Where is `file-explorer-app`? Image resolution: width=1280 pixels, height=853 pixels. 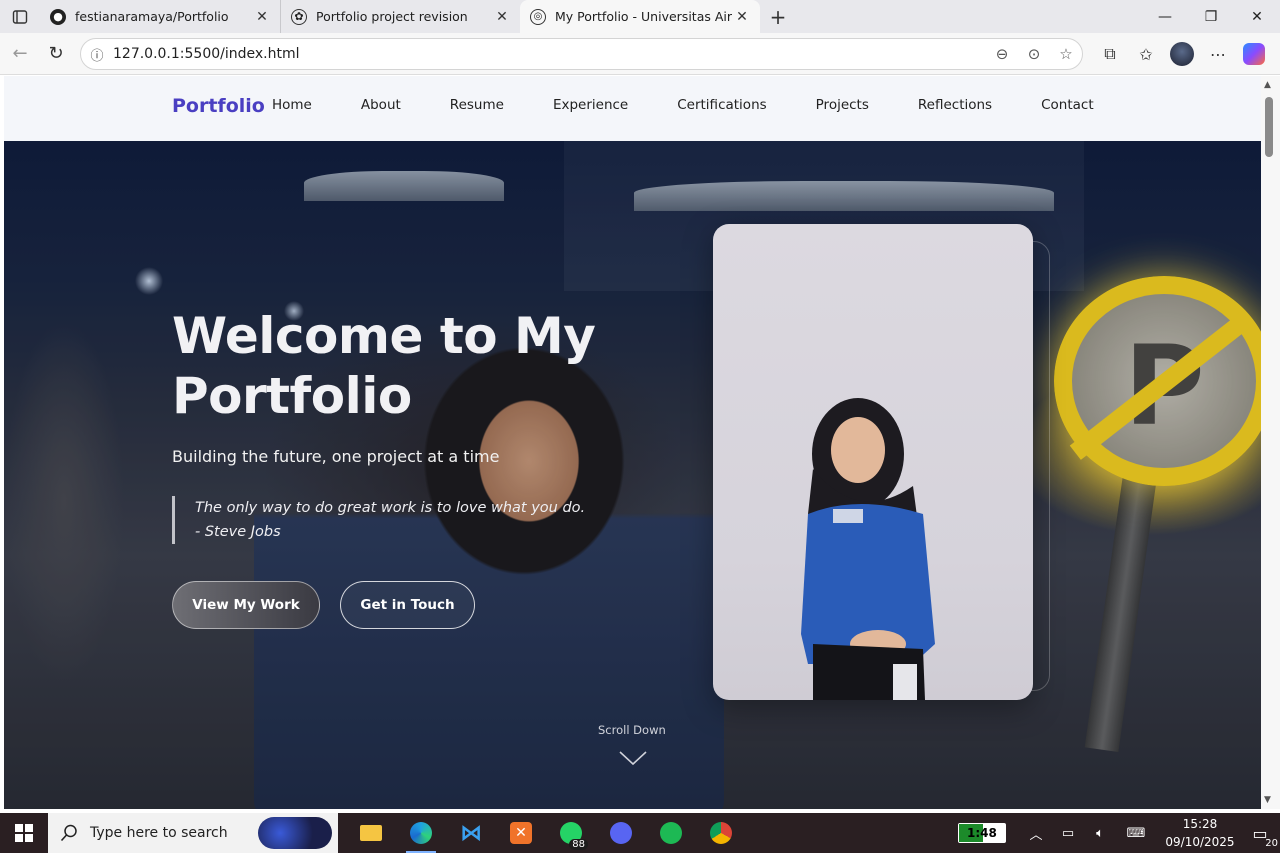
file-explorer-app is located at coordinates (371, 833).